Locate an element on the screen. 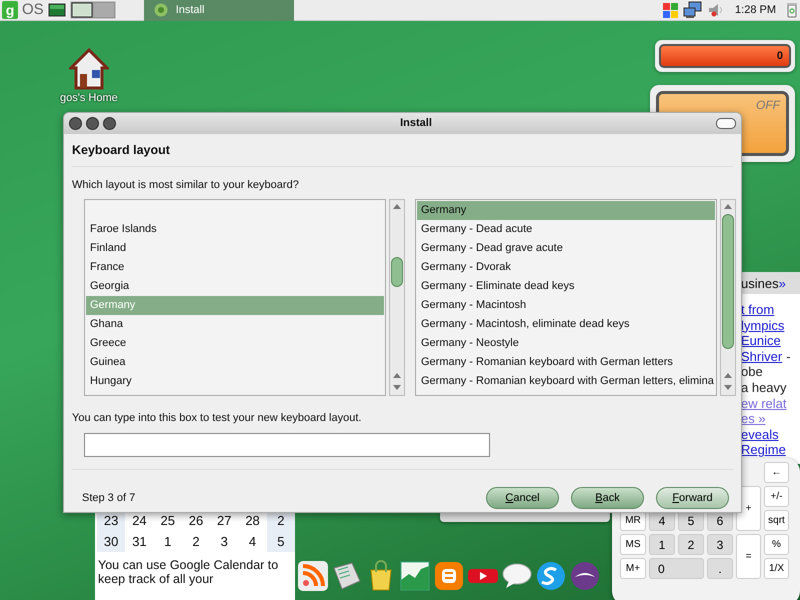  list-item: Guinea is located at coordinates (235, 362).